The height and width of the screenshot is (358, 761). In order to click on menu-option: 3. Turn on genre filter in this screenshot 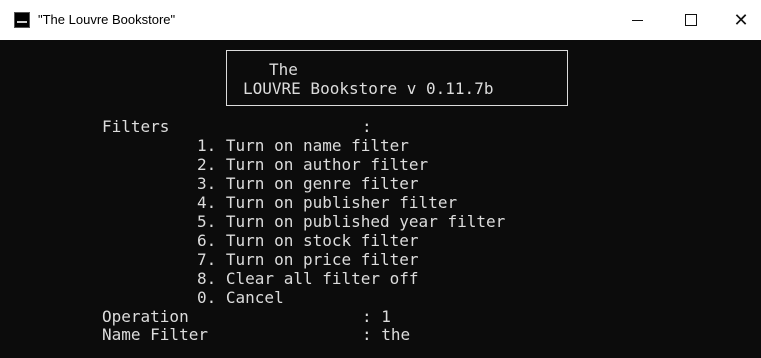, I will do `click(308, 183)`.